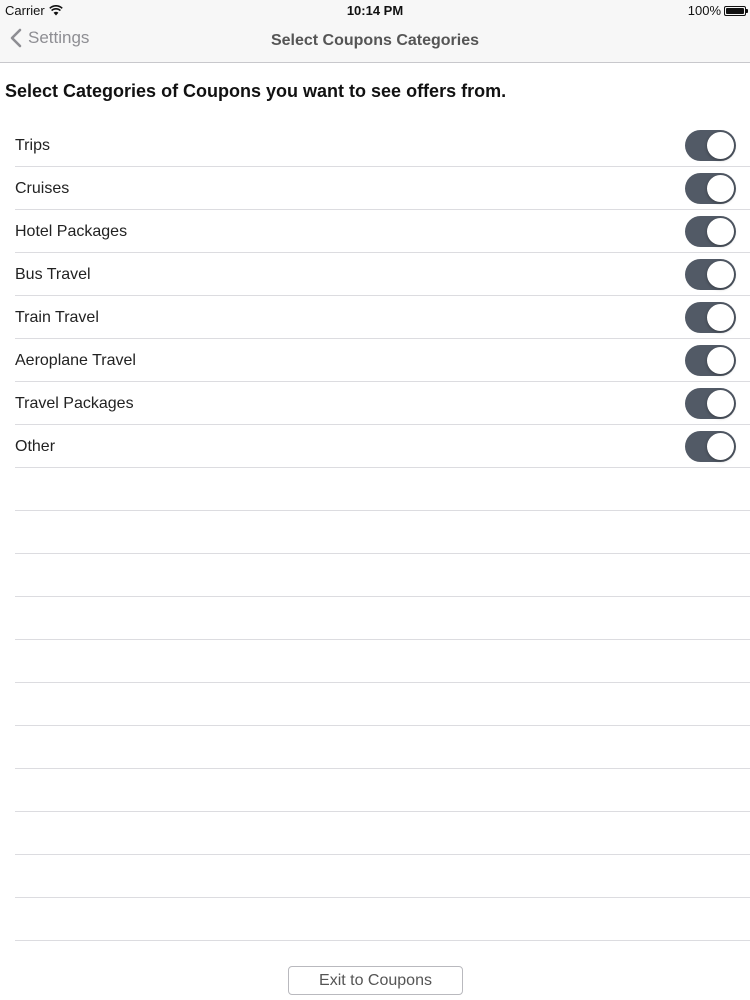 This screenshot has height=1000, width=750. What do you see at coordinates (57, 317) in the screenshot?
I see `category-label: Train Travel` at bounding box center [57, 317].